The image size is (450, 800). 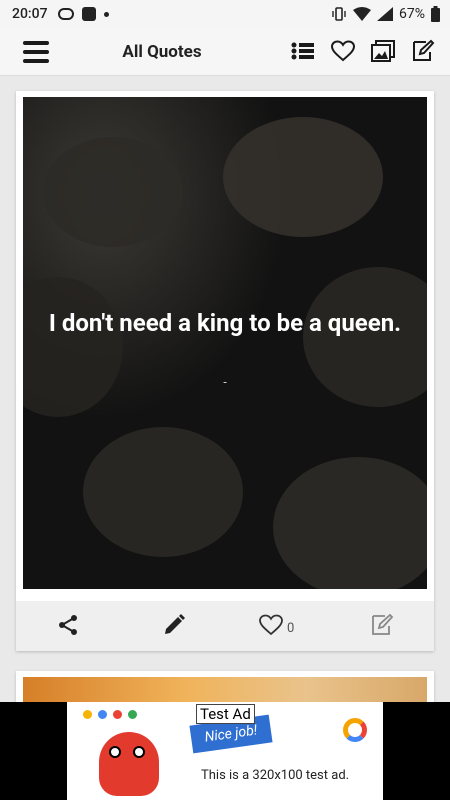 I want to click on signal-icon, so click(x=385, y=14).